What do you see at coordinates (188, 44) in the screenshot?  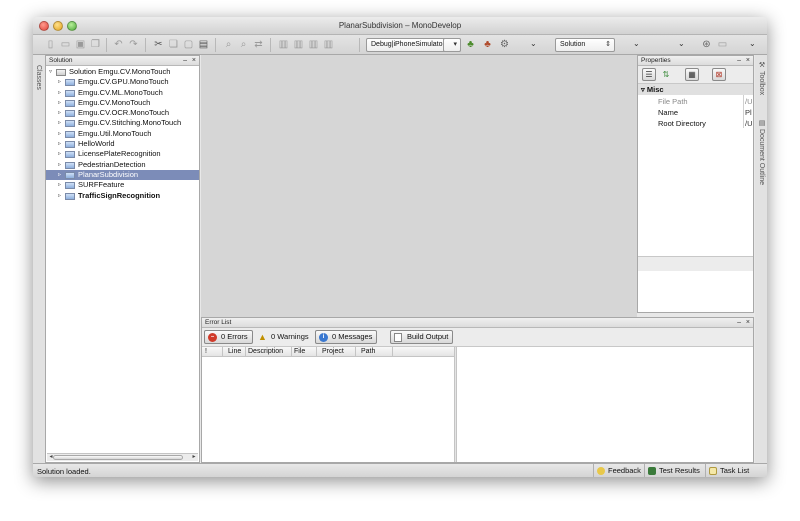 I see `paste-icon: ▢` at bounding box center [188, 44].